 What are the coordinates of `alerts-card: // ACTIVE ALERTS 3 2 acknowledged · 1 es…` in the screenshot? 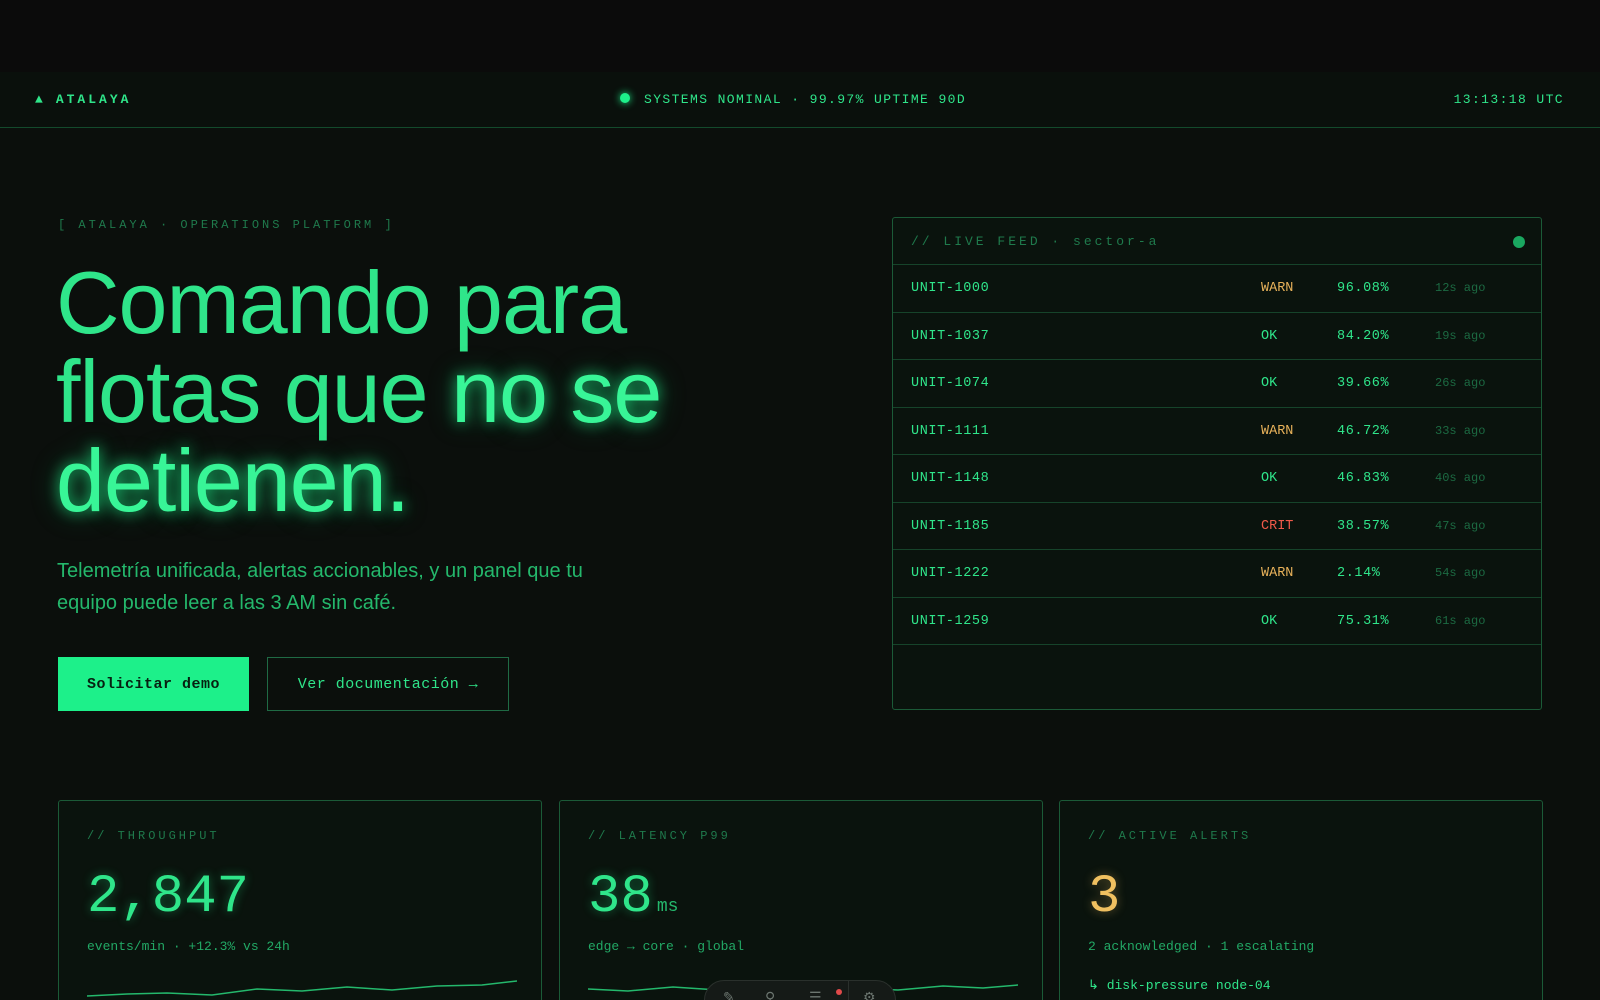 It's located at (1301, 900).